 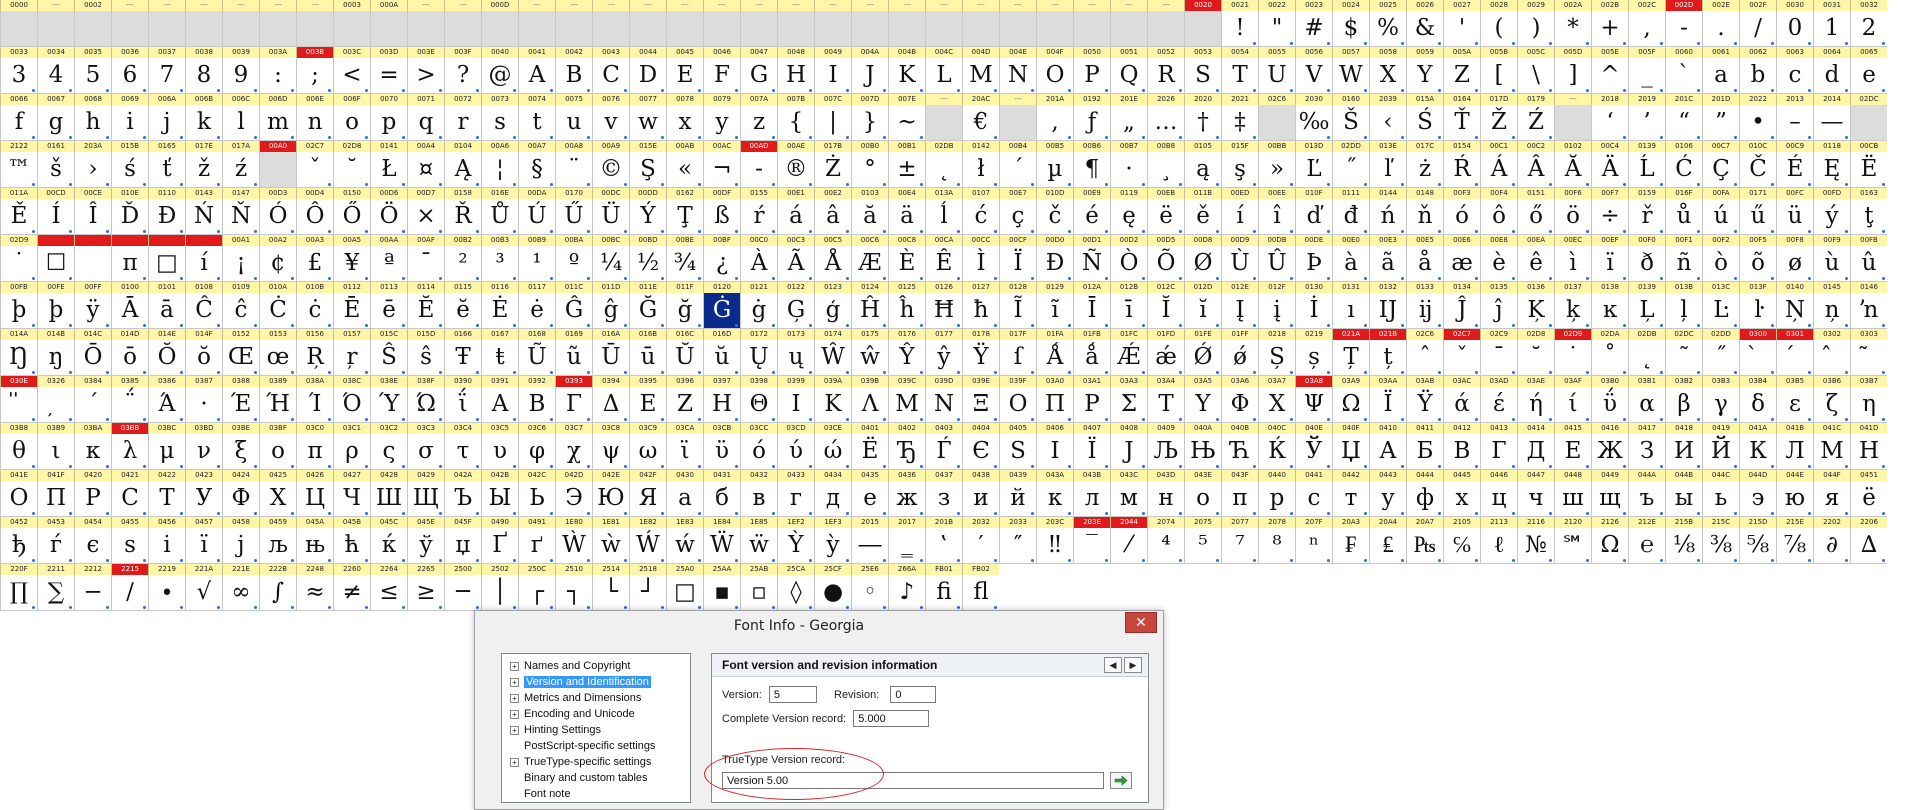 What do you see at coordinates (721, 76) in the screenshot?
I see `glyph-cell: F` at bounding box center [721, 76].